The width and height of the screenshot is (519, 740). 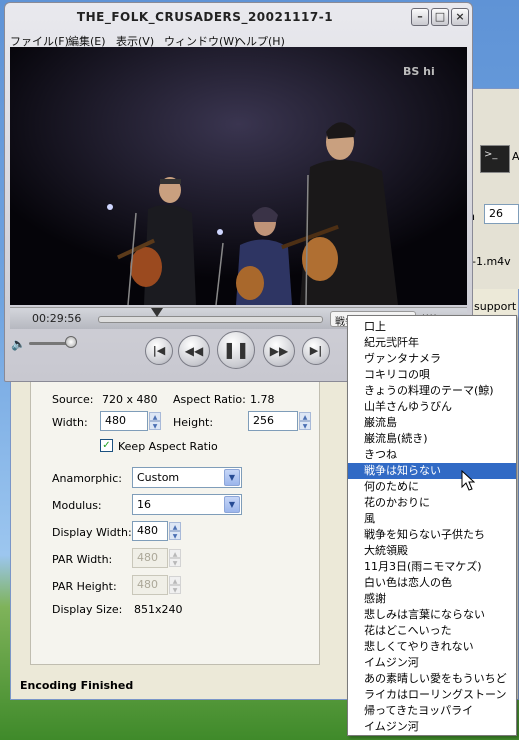 What do you see at coordinates (432, 375) in the screenshot?
I see `chapter-item: コキリコの唄` at bounding box center [432, 375].